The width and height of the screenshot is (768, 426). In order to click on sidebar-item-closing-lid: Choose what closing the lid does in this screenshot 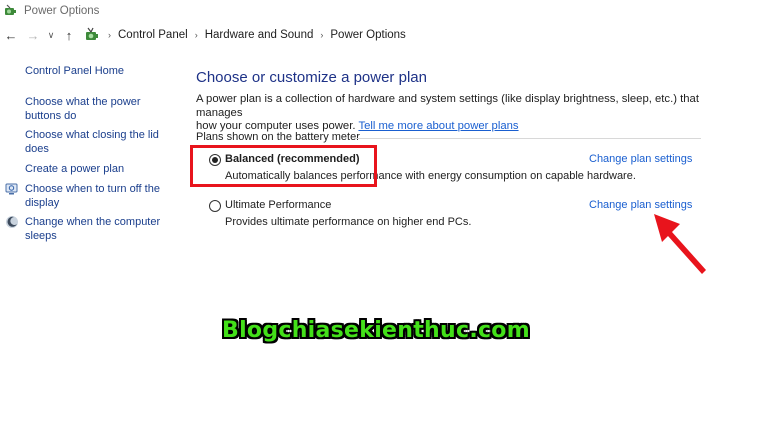, I will do `click(92, 142)`.